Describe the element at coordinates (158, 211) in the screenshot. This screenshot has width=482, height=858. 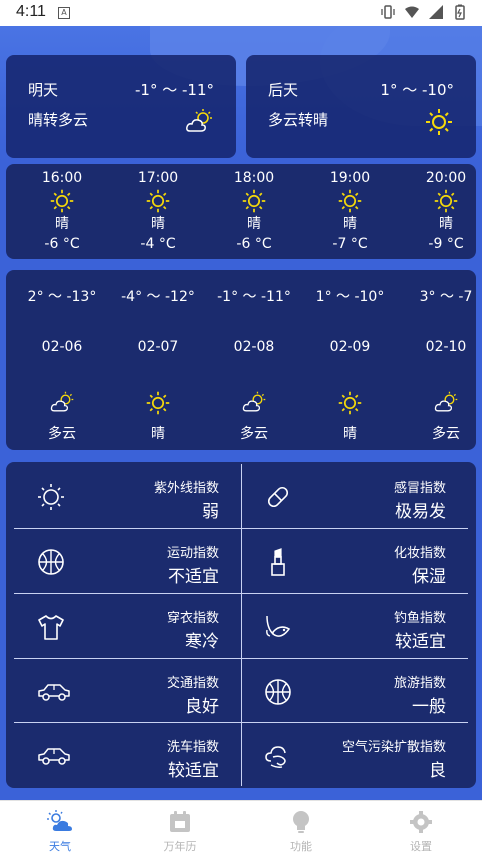
I see `hour-item: 17:00 晴 -4 °C` at that location.